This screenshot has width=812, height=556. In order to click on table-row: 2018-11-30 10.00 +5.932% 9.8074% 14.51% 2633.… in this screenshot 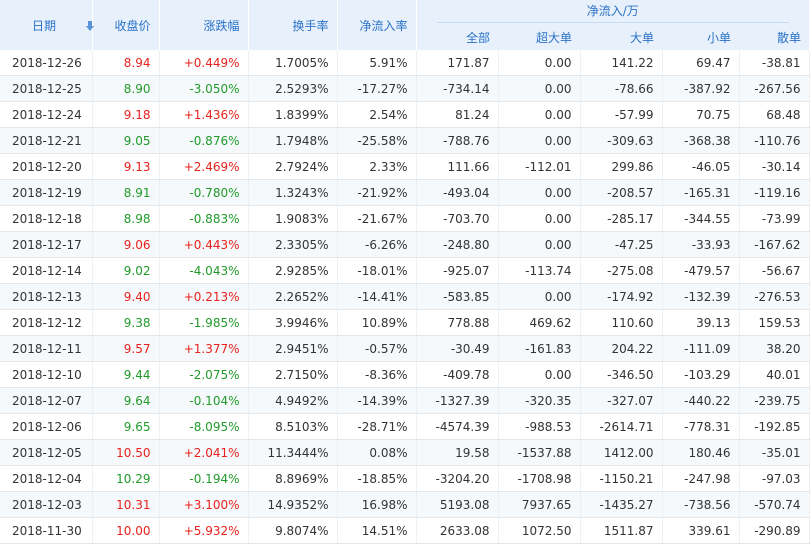, I will do `click(405, 530)`.